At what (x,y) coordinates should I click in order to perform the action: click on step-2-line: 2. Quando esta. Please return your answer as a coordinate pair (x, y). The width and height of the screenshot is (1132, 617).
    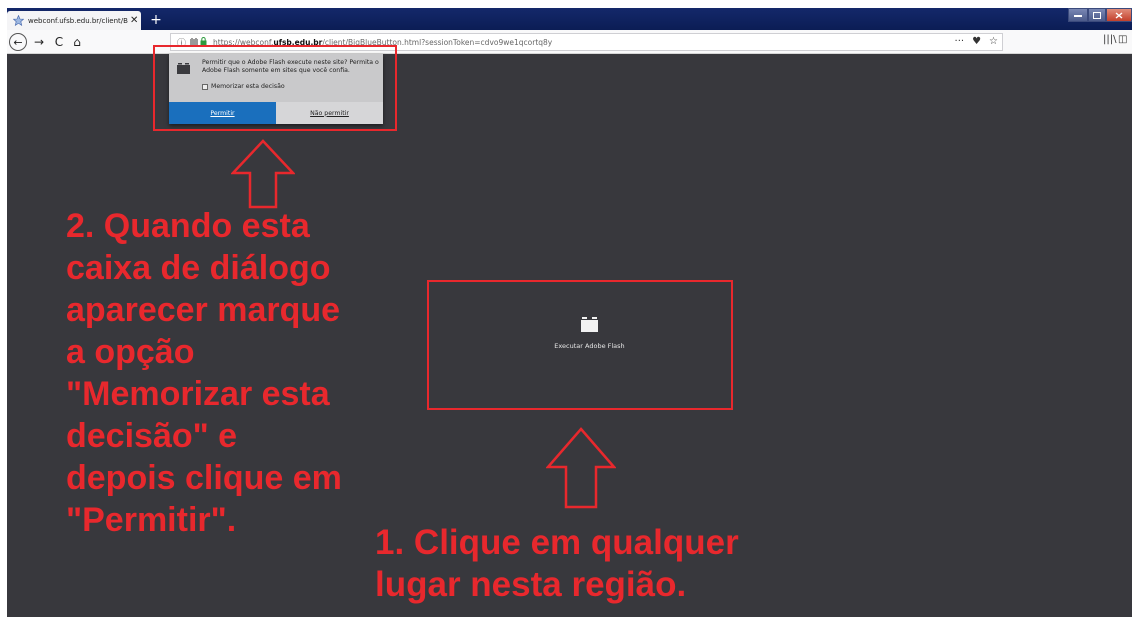
    Looking at the image, I should click on (188, 226).